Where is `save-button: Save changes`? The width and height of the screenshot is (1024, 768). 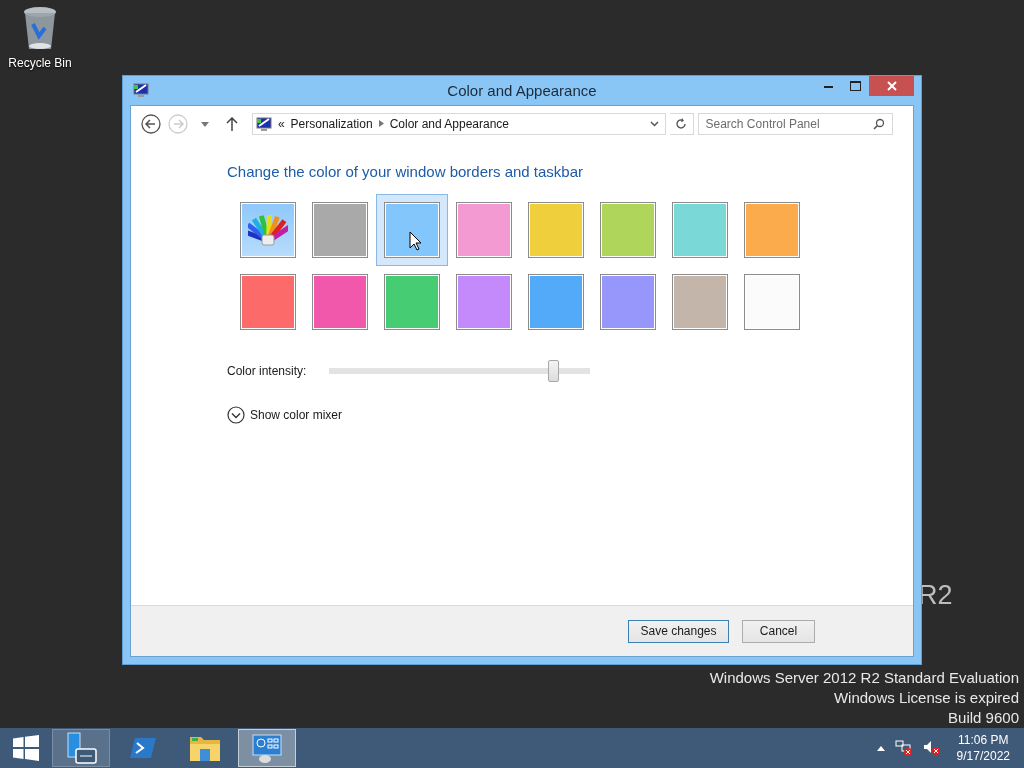
save-button: Save changes is located at coordinates (678, 631).